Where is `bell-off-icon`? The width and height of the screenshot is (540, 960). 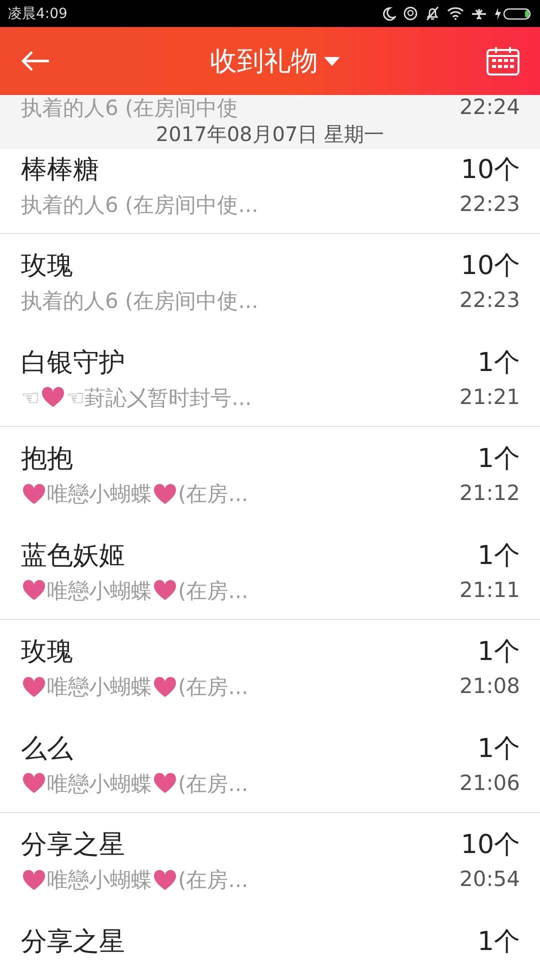 bell-off-icon is located at coordinates (432, 13).